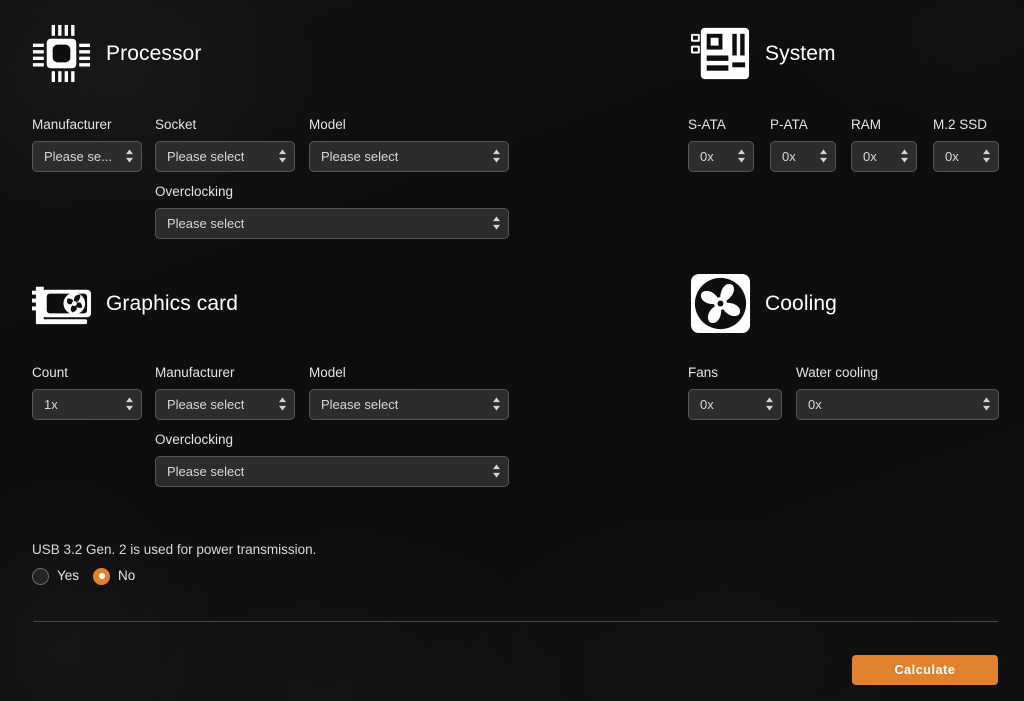  I want to click on field-gpu-manufacturer: Manufacturer Please select, so click(225, 393).